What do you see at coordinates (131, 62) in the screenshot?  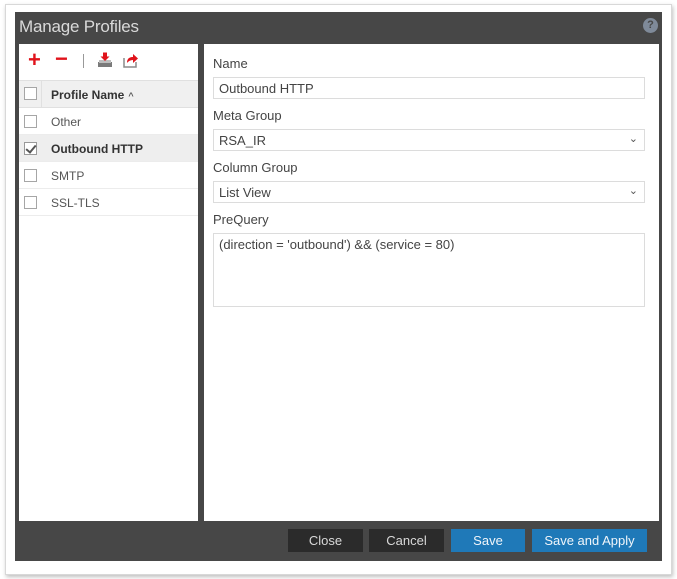 I see `export-icon` at bounding box center [131, 62].